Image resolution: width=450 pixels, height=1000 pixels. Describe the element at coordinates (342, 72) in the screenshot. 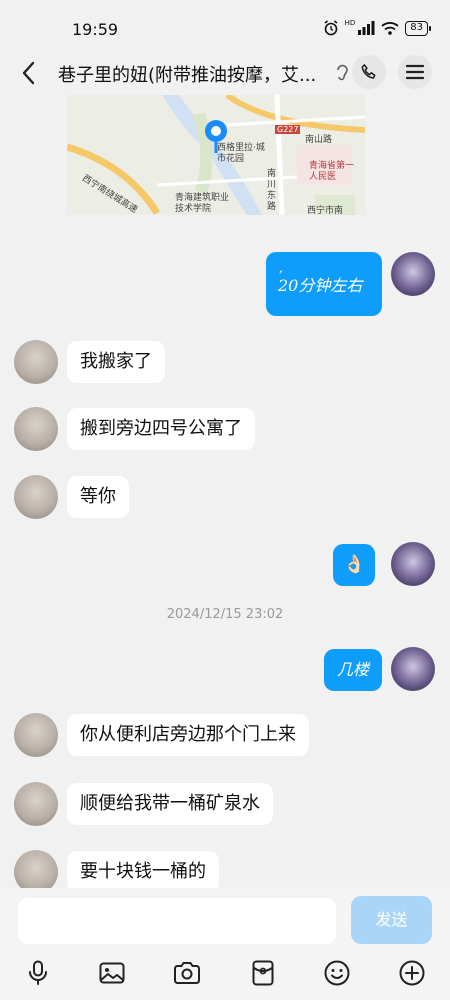

I see `ear-icon` at that location.